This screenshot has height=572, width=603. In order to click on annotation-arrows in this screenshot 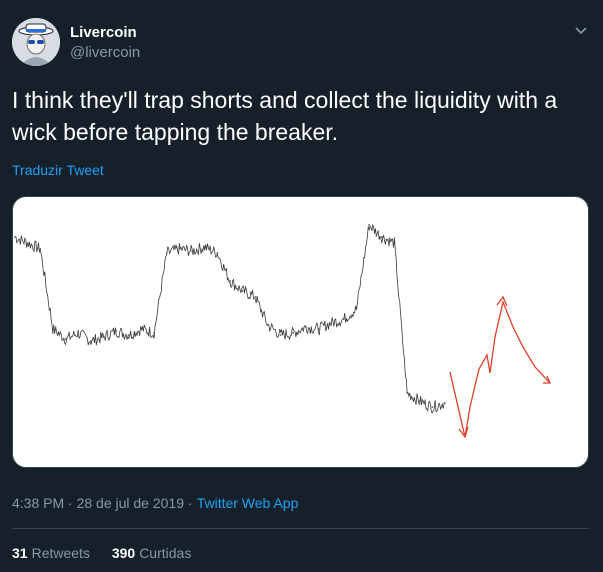, I will do `click(500, 367)`.